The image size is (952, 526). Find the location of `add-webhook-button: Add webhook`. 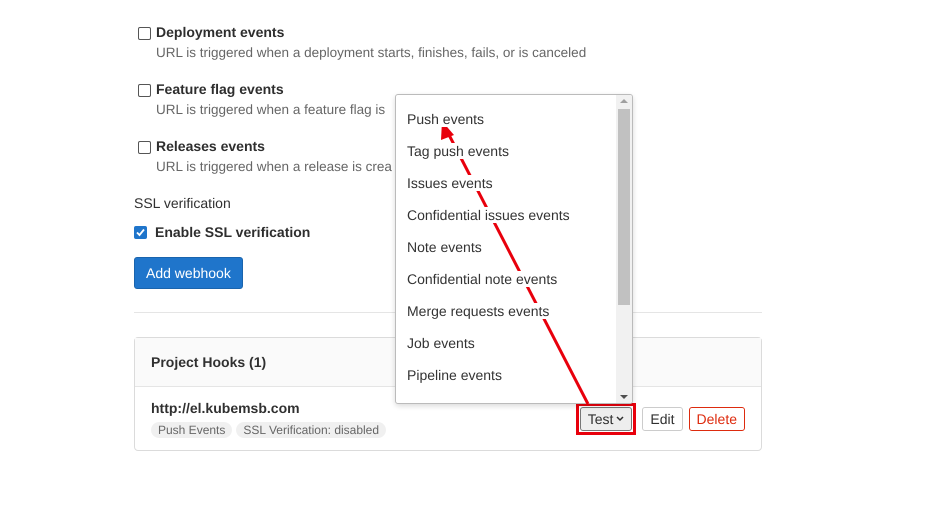

add-webhook-button: Add webhook is located at coordinates (188, 273).